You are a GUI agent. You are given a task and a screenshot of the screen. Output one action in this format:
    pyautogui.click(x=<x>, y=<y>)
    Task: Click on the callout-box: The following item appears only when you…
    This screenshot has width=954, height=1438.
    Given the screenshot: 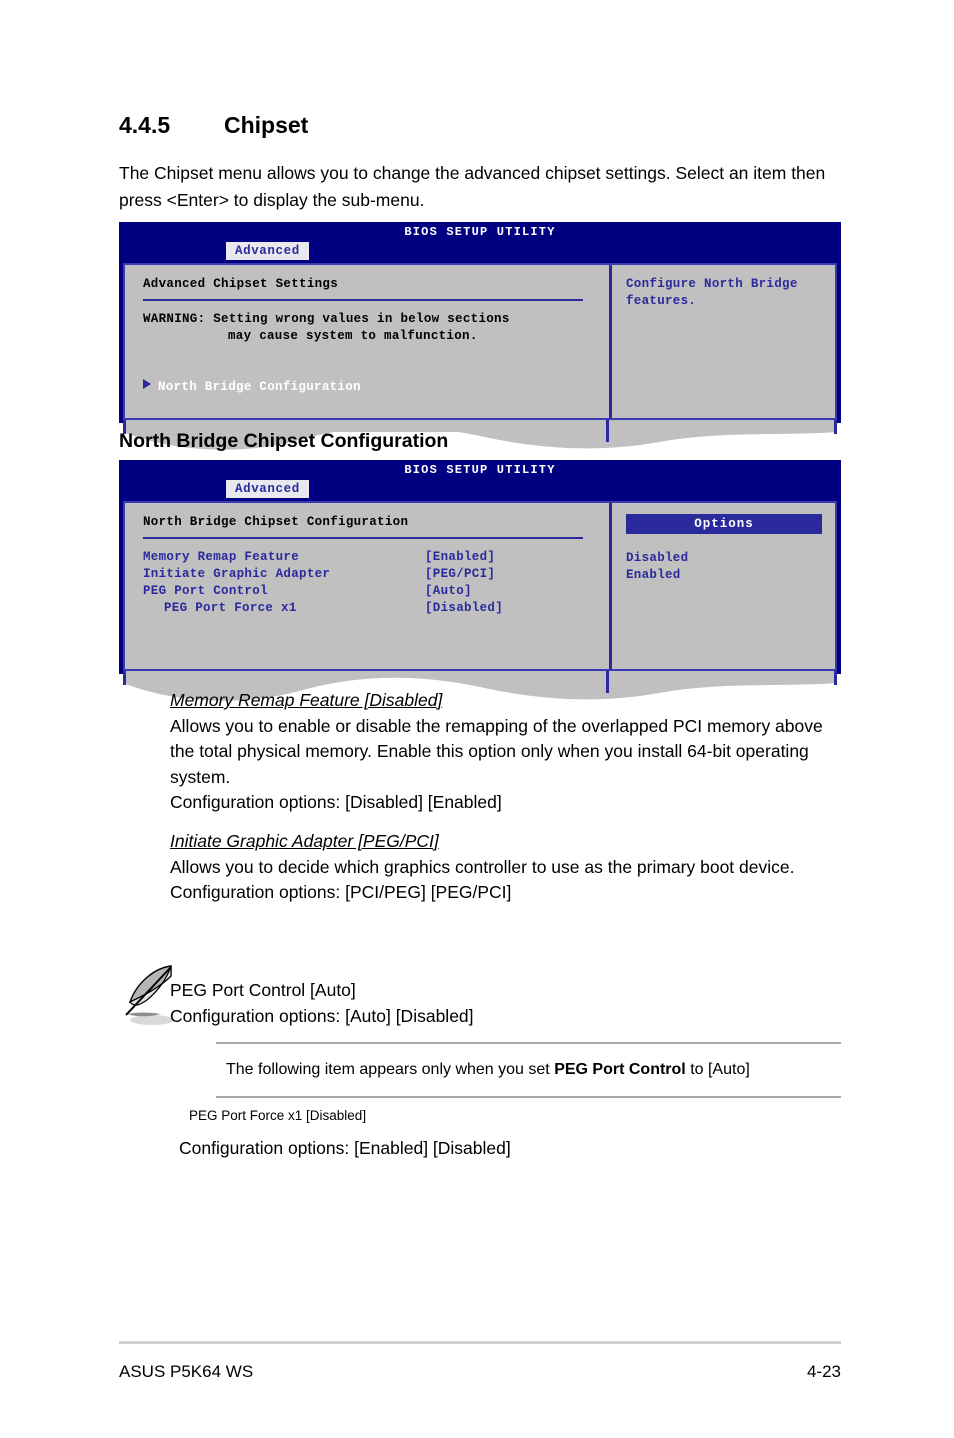 What is the action you would take?
    pyautogui.click(x=528, y=1070)
    